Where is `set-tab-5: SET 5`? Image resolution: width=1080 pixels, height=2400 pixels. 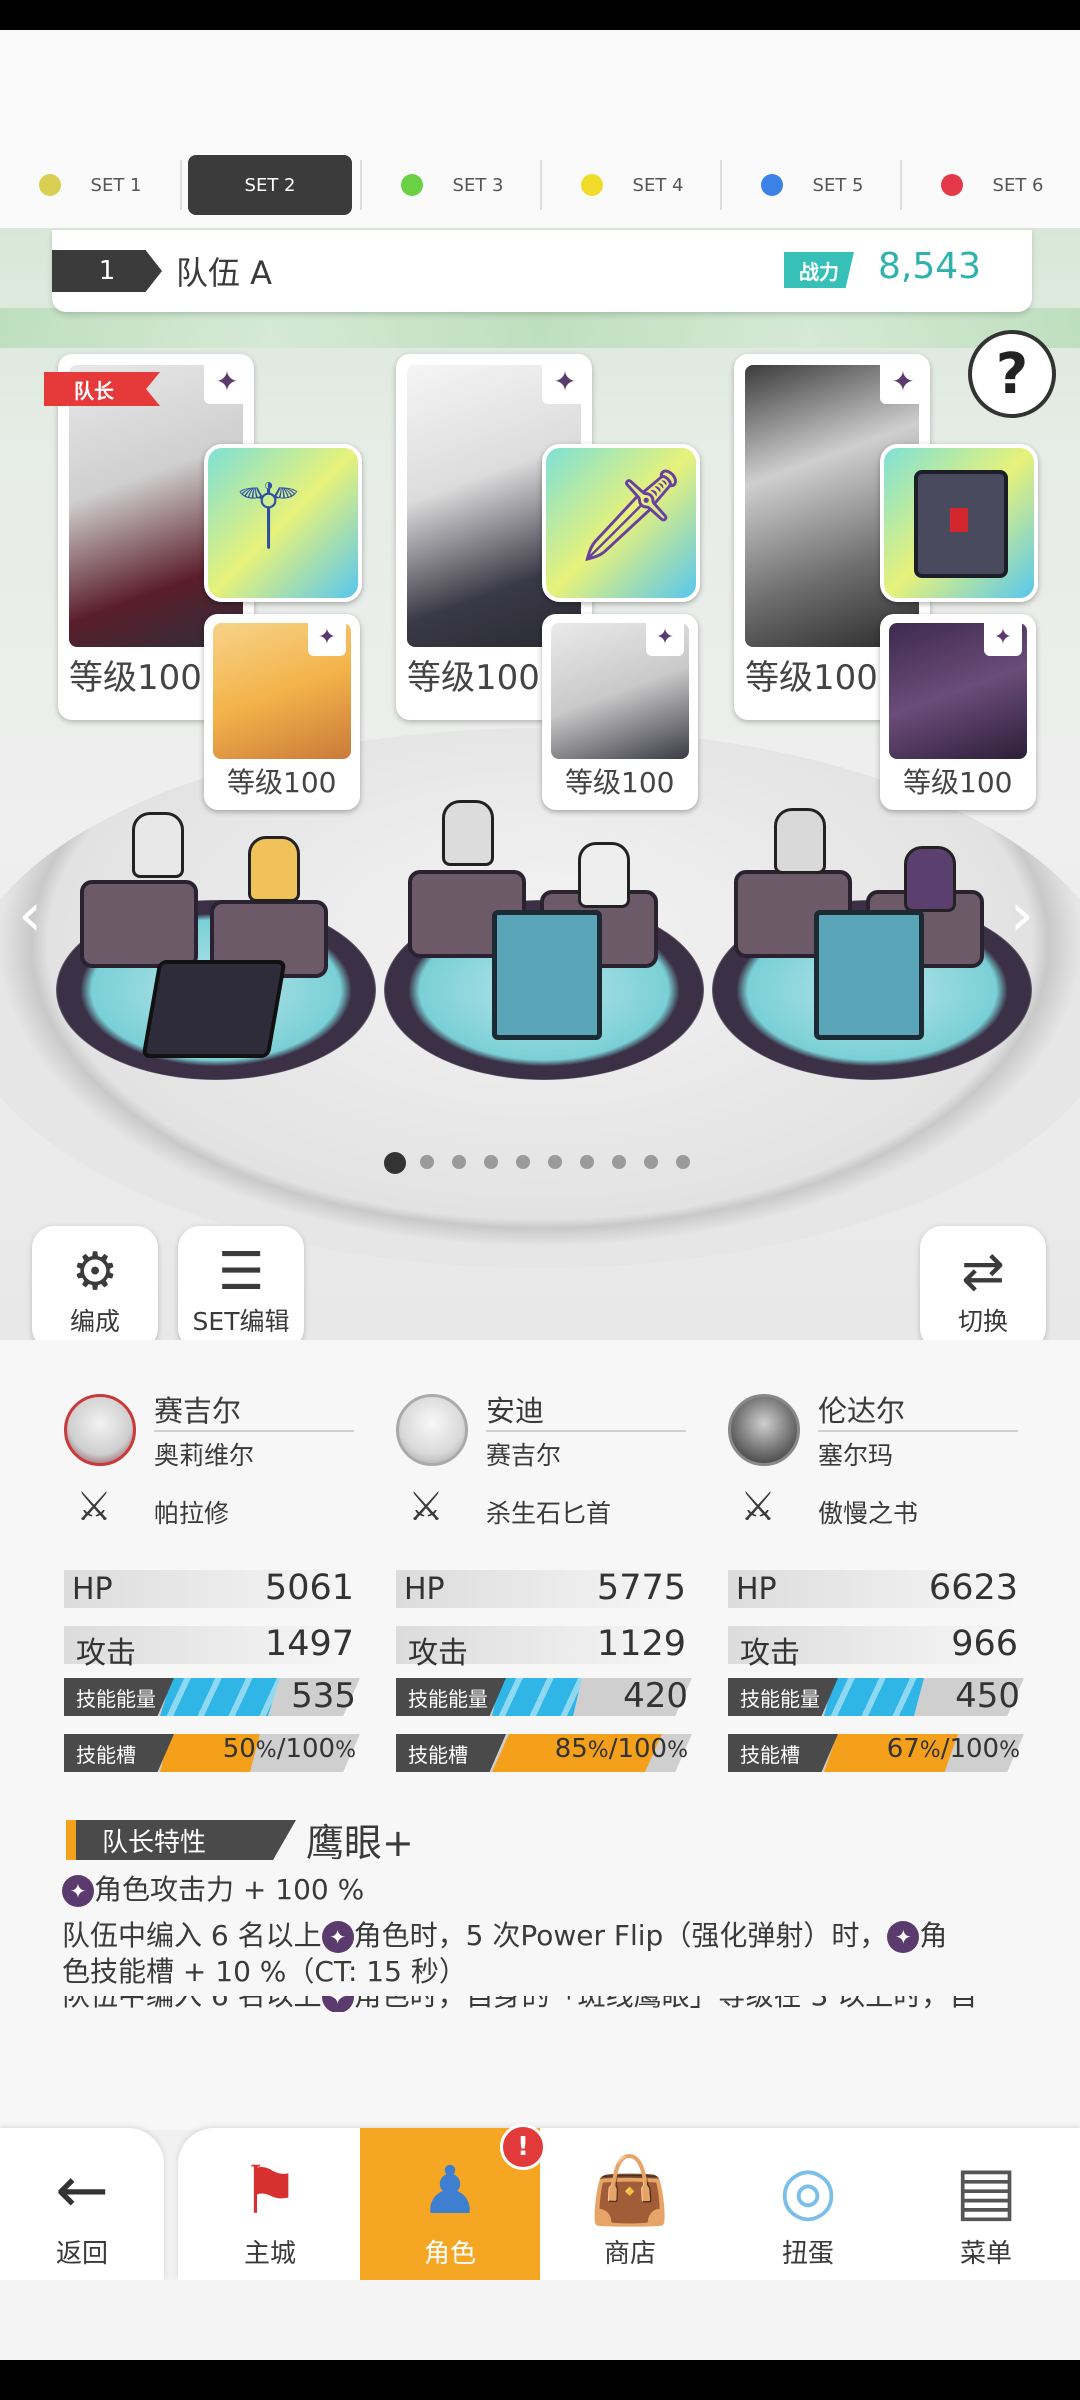
set-tab-5: SET 5 is located at coordinates (812, 185).